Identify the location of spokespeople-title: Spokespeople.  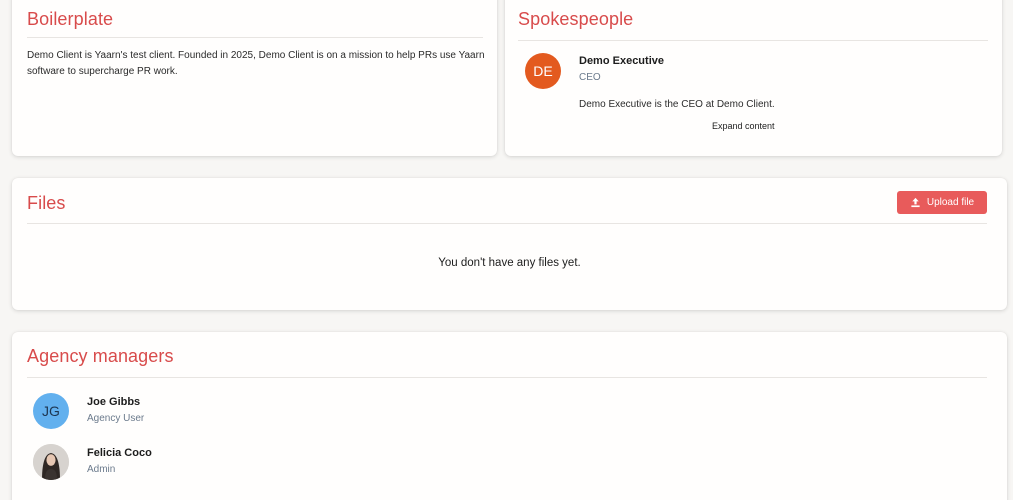
(576, 19).